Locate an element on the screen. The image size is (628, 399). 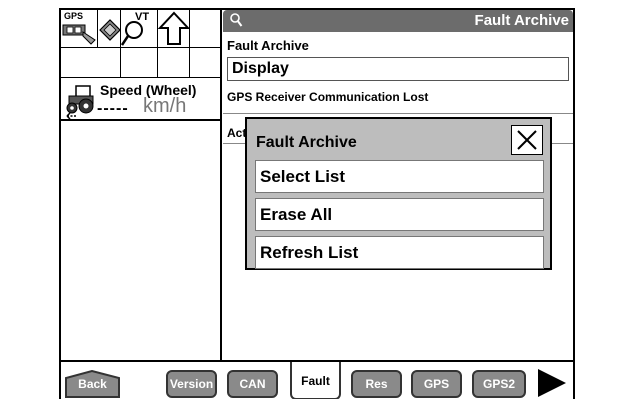
up-arrow-icon is located at coordinates (174, 29).